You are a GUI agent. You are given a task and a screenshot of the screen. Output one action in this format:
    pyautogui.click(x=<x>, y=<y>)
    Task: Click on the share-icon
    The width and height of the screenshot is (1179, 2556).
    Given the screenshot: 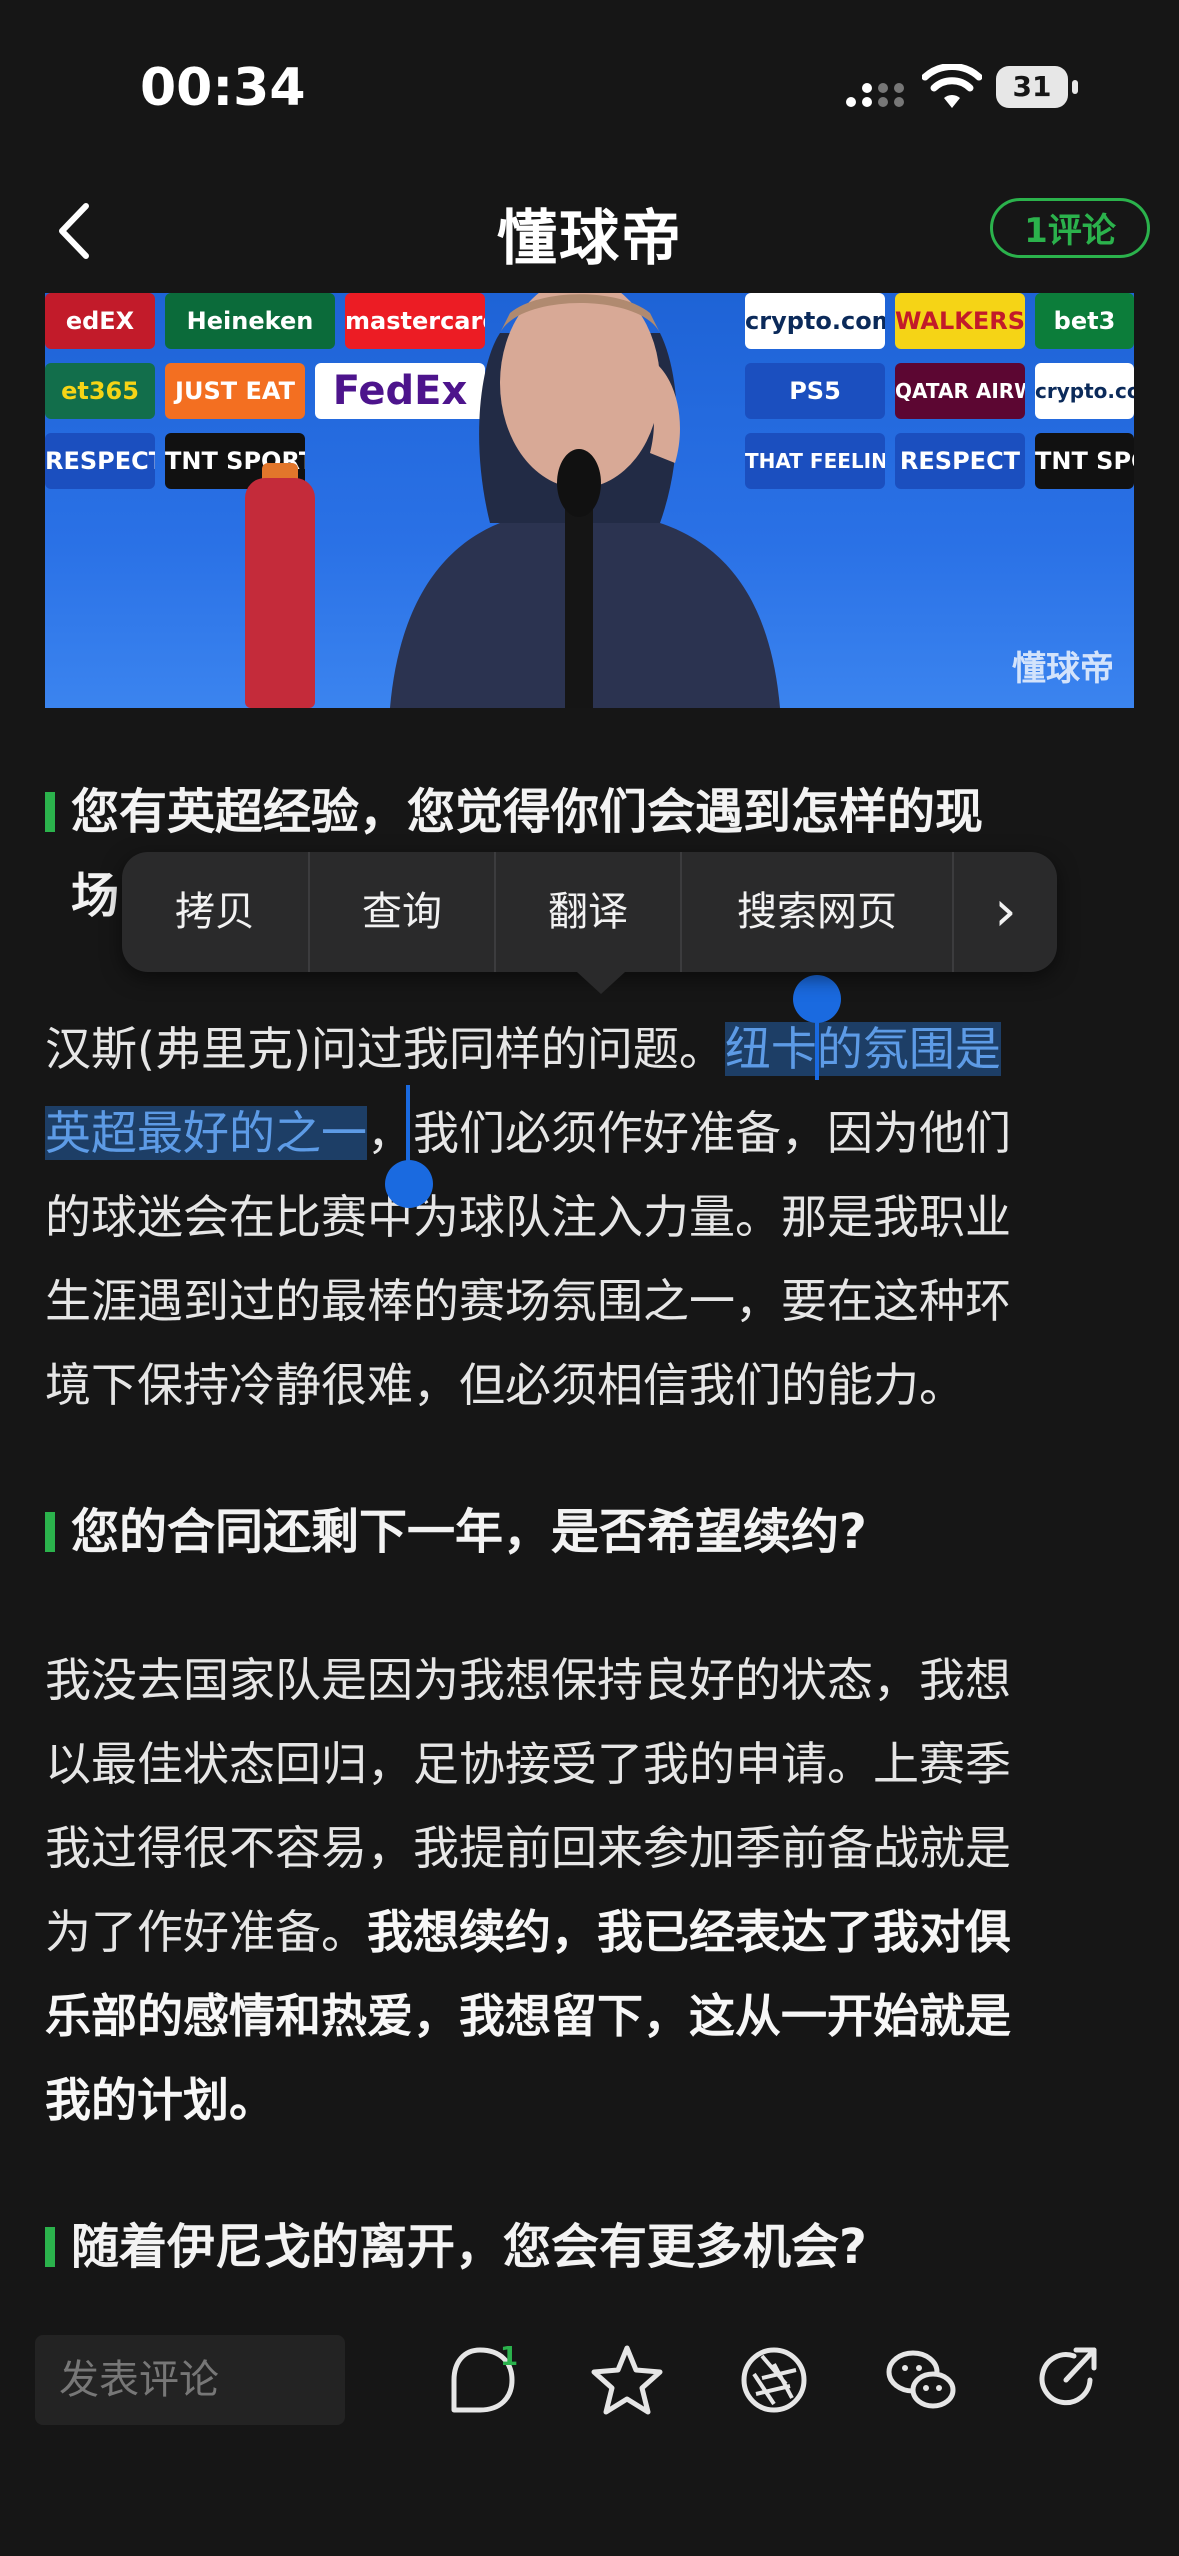 What is the action you would take?
    pyautogui.click(x=1068, y=2380)
    